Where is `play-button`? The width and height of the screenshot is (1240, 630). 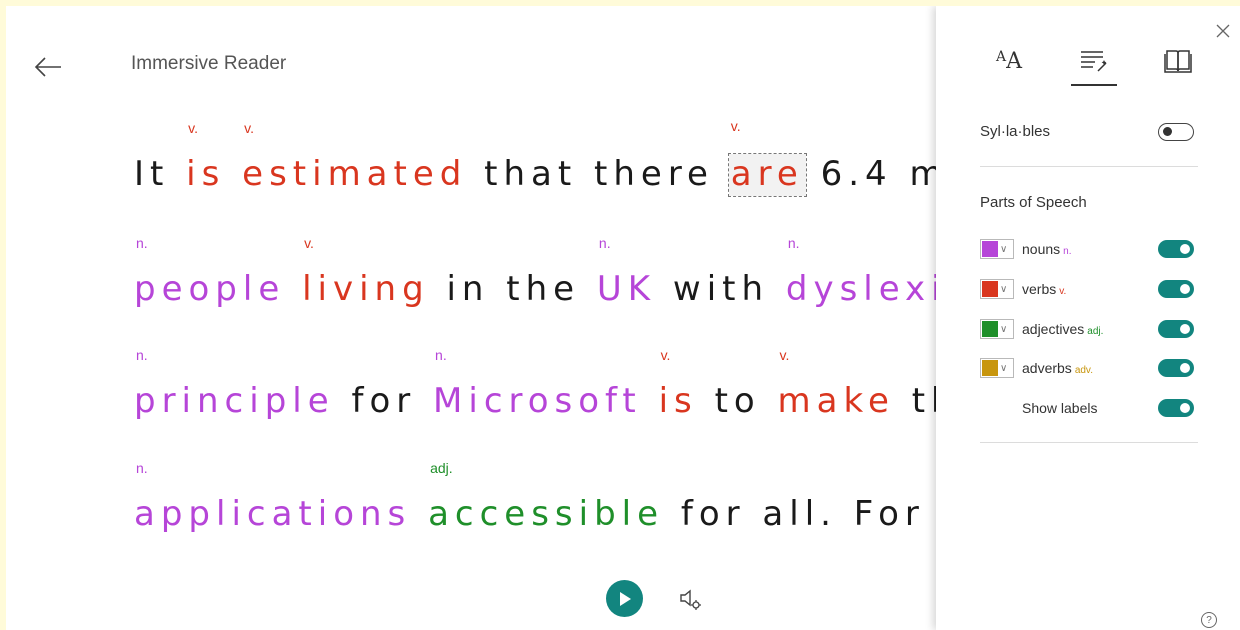
play-button is located at coordinates (624, 598).